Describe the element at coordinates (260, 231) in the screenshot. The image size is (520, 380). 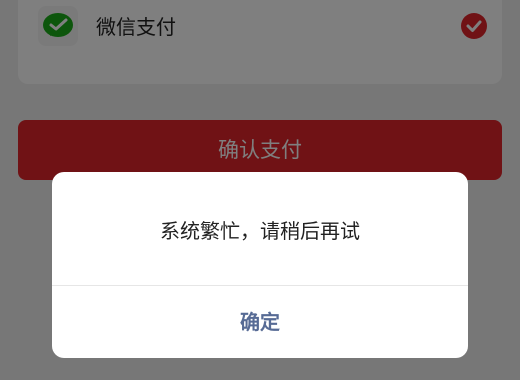
I see `dialog-message: 系统繁忙，请稍后再试` at that location.